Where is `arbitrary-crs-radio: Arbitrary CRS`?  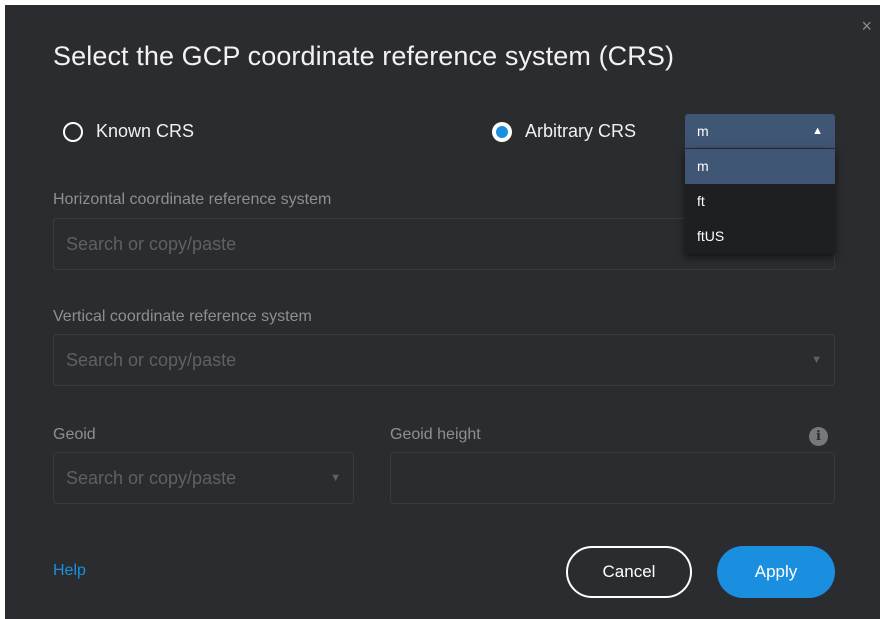 arbitrary-crs-radio: Arbitrary CRS is located at coordinates (564, 131).